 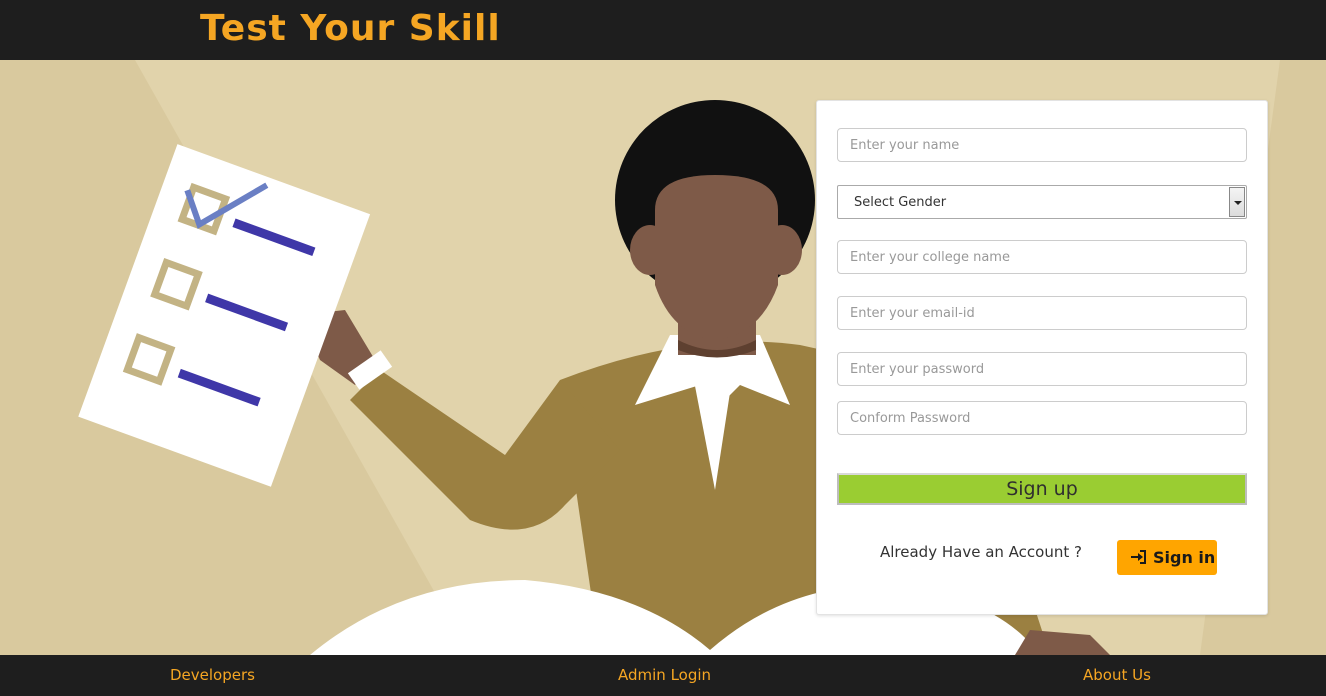 I want to click on already-account-text: Already Have an Account ?, so click(x=981, y=552).